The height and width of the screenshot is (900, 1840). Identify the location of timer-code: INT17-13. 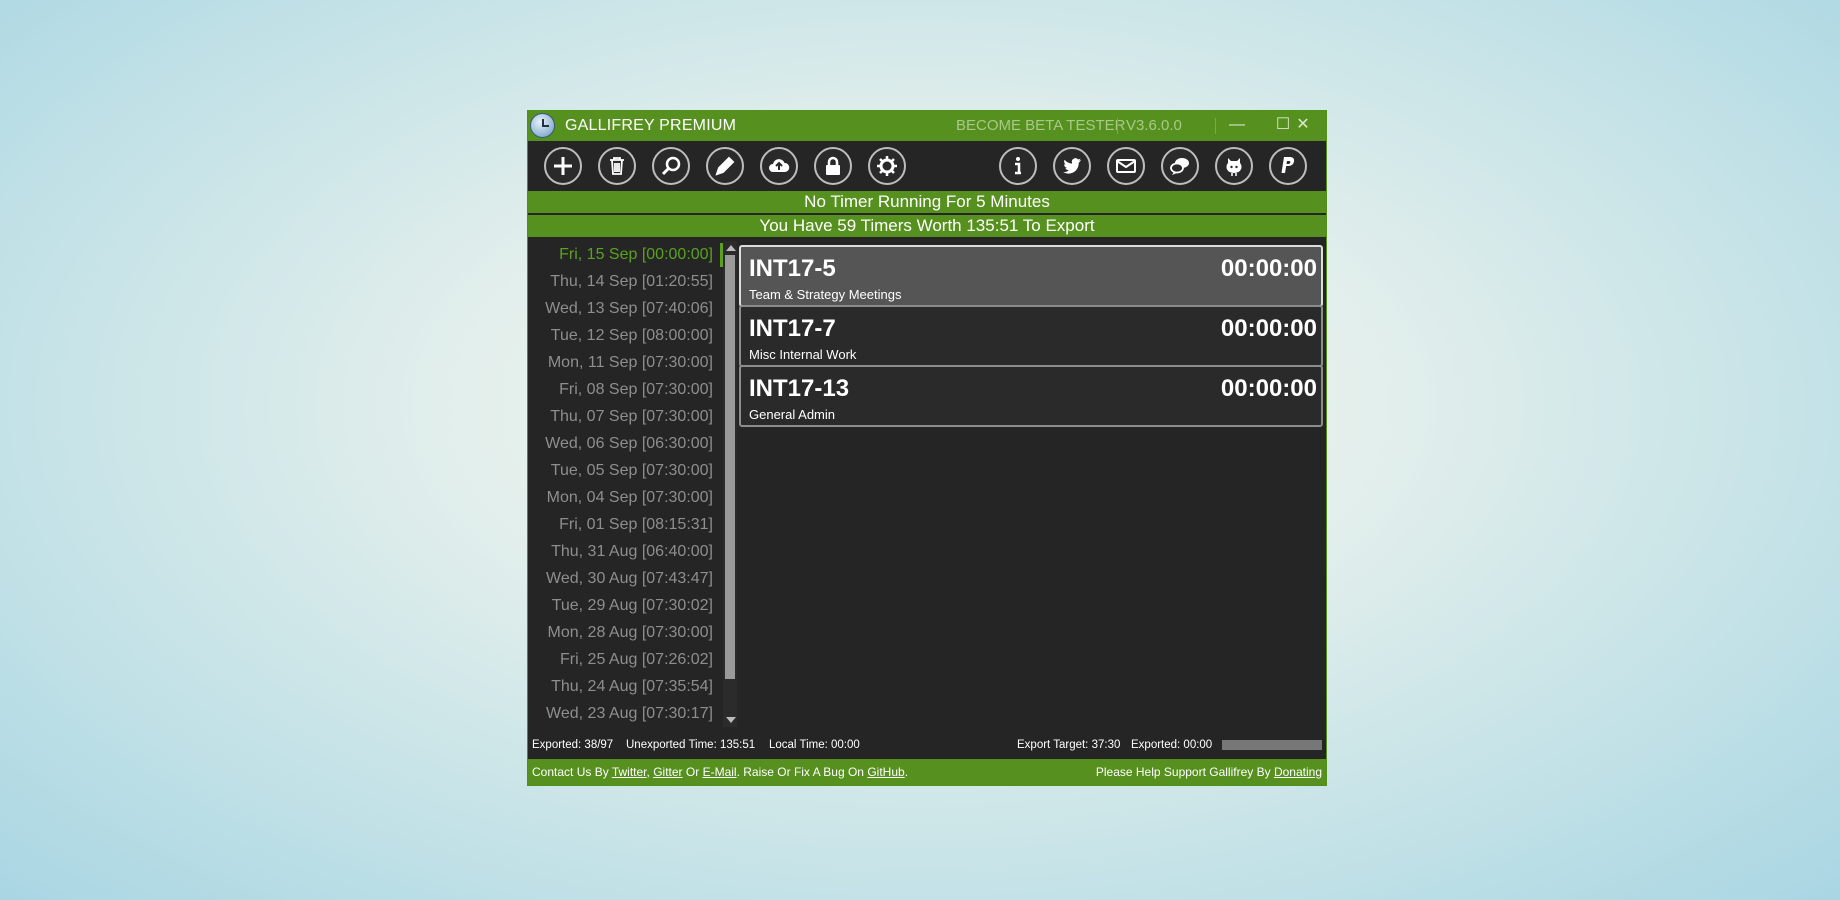
(799, 388).